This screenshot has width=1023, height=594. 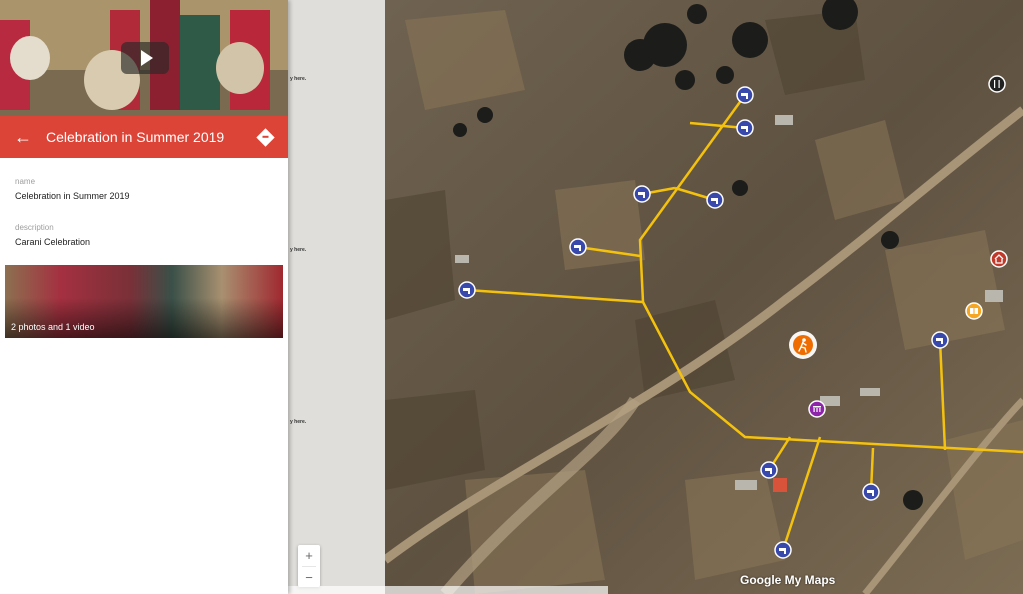 What do you see at coordinates (788, 580) in the screenshot?
I see `google-my-maps-logo: Google My Maps` at bounding box center [788, 580].